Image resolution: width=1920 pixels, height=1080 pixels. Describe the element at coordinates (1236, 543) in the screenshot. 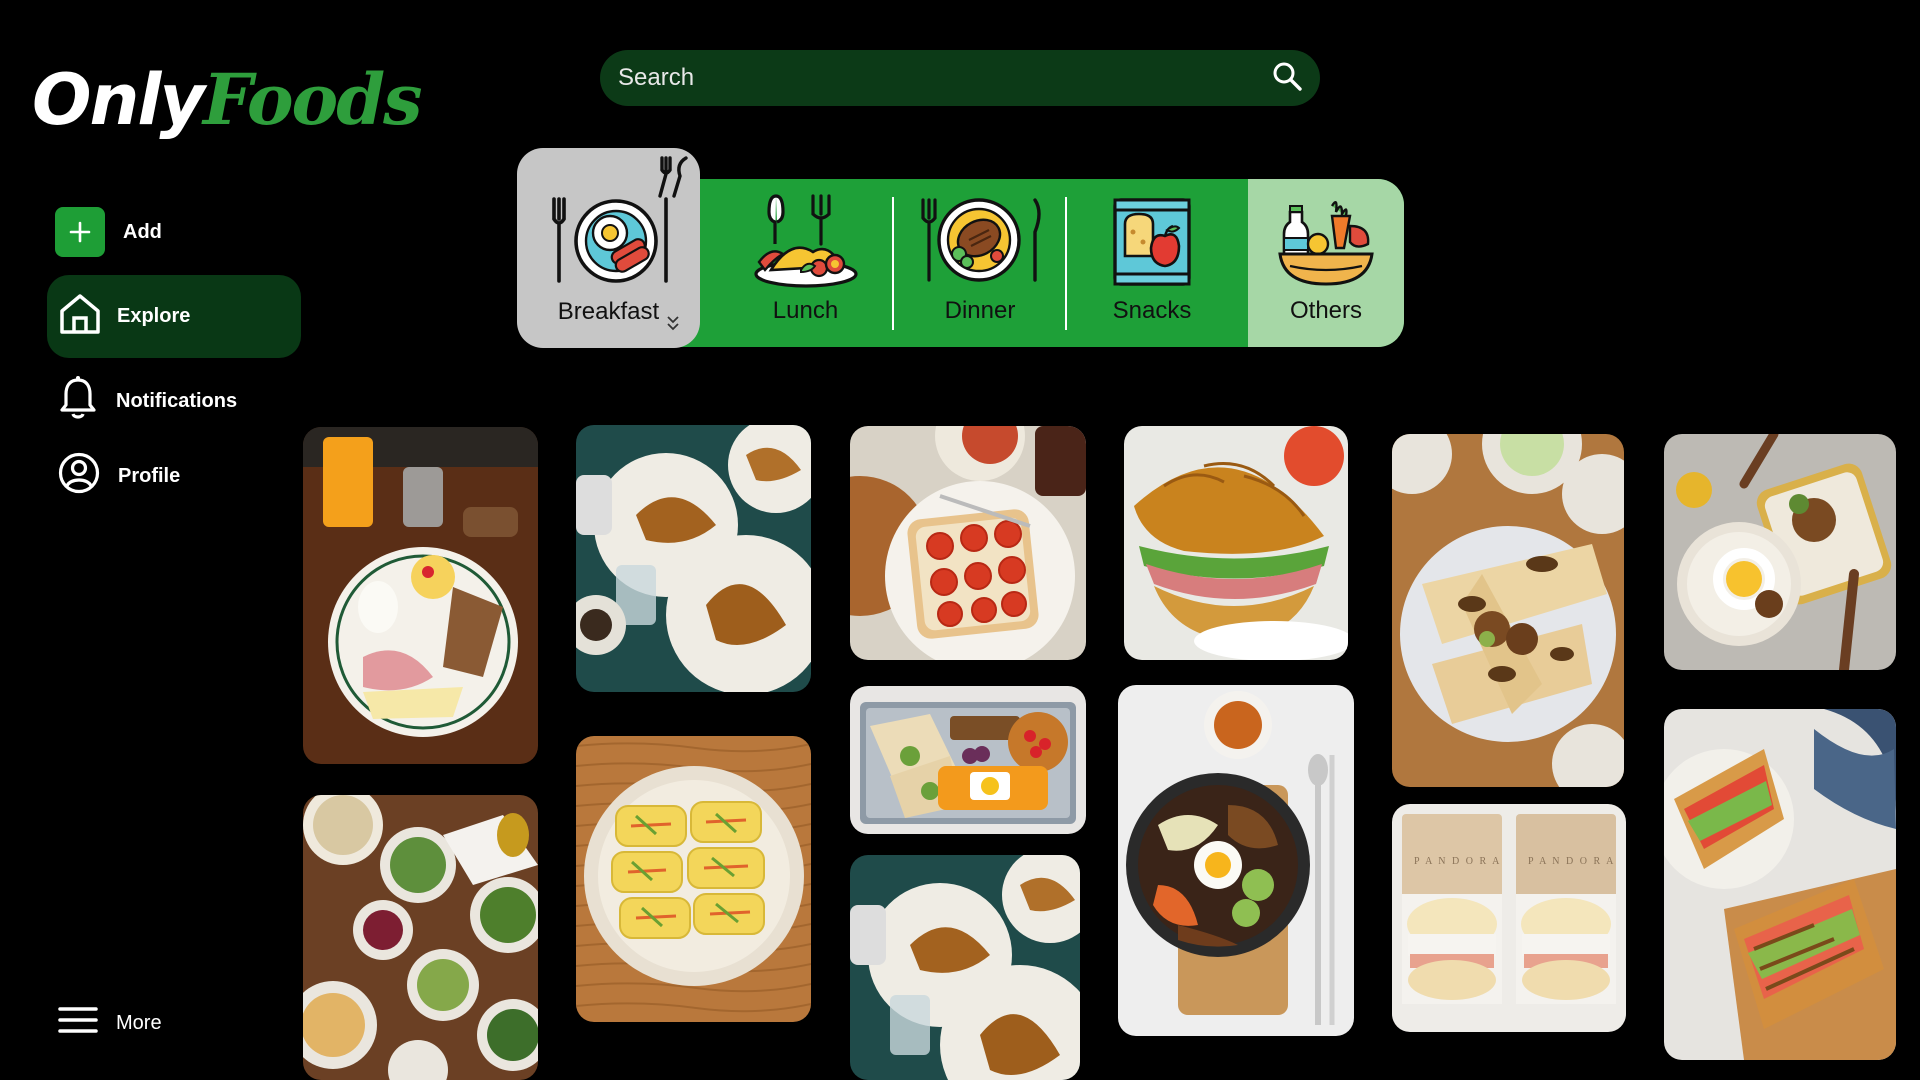

I see `food-photo-croissant-sandwich` at that location.